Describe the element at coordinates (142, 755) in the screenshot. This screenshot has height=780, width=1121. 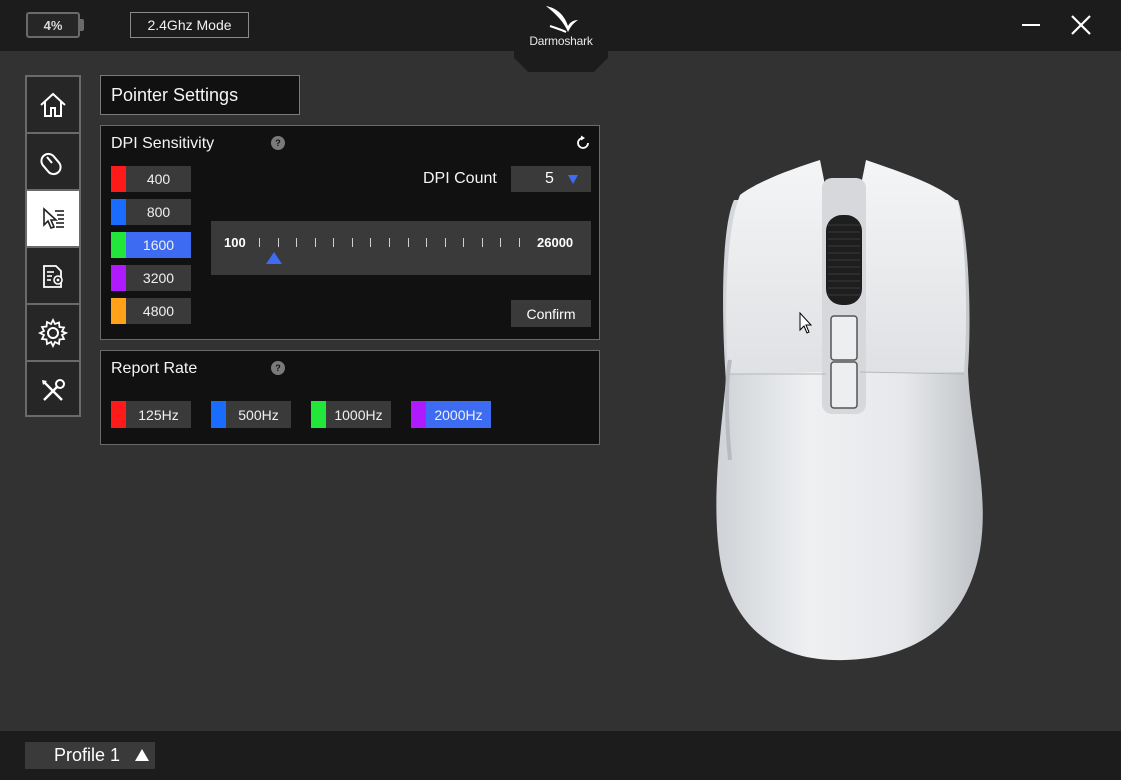
I see `caret-up-icon` at that location.